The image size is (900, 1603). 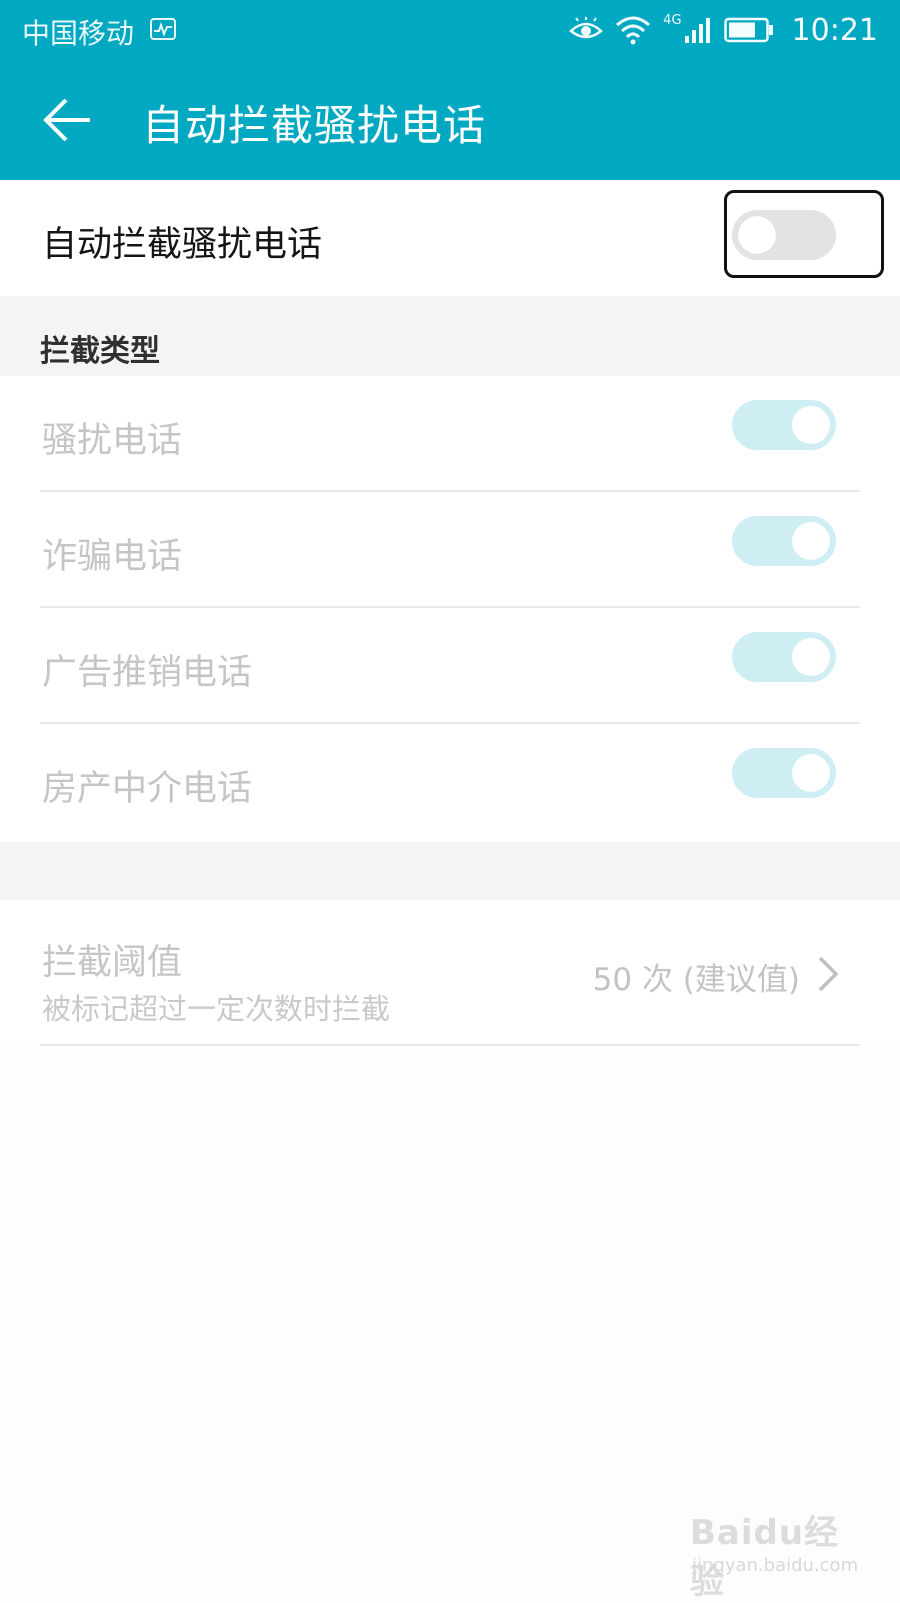 I want to click on baidu-watermark: Baidu经验 jingyan.baidu.com, so click(x=780, y=1553).